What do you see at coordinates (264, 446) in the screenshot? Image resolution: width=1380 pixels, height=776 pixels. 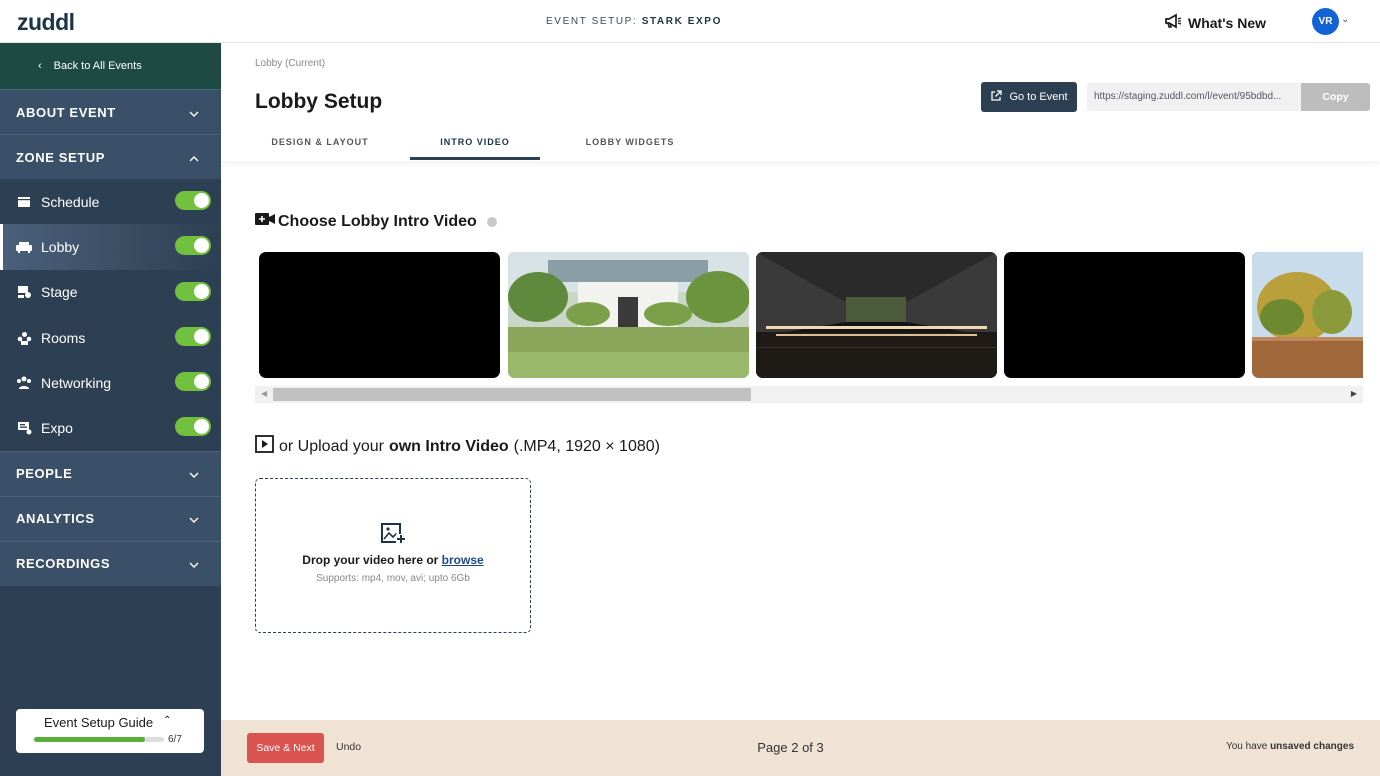 I see `play-icon` at bounding box center [264, 446].